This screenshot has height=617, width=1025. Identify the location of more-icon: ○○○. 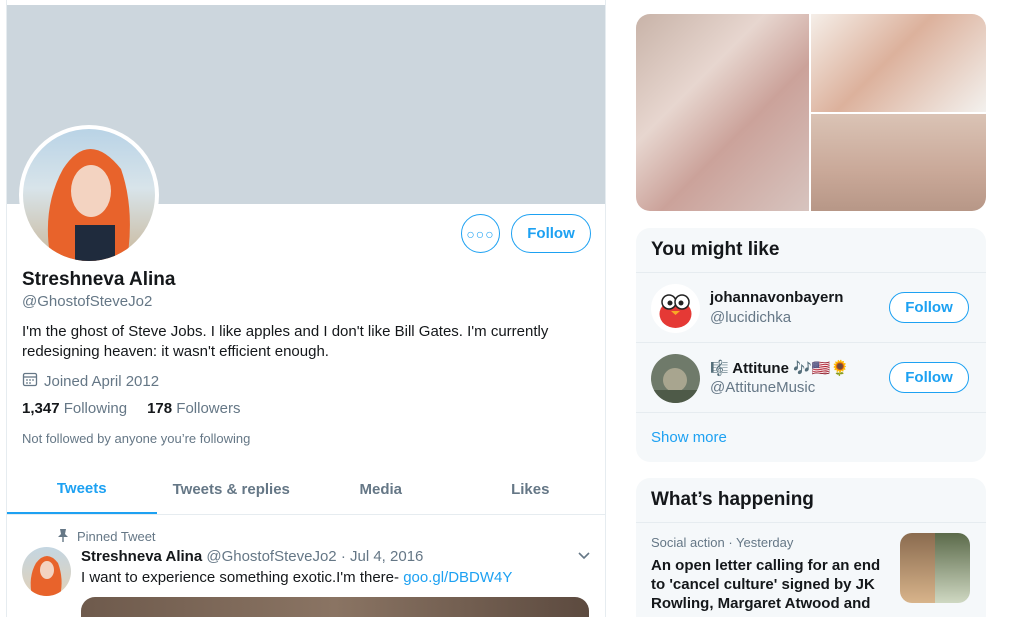
(480, 233).